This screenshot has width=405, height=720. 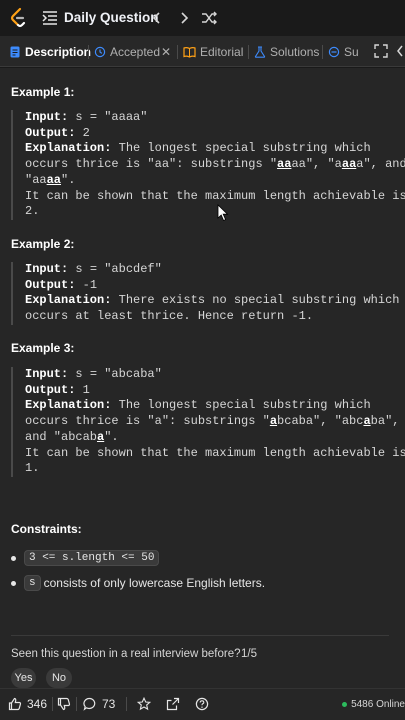 What do you see at coordinates (58, 51) in the screenshot?
I see `tab-description-label: Description` at bounding box center [58, 51].